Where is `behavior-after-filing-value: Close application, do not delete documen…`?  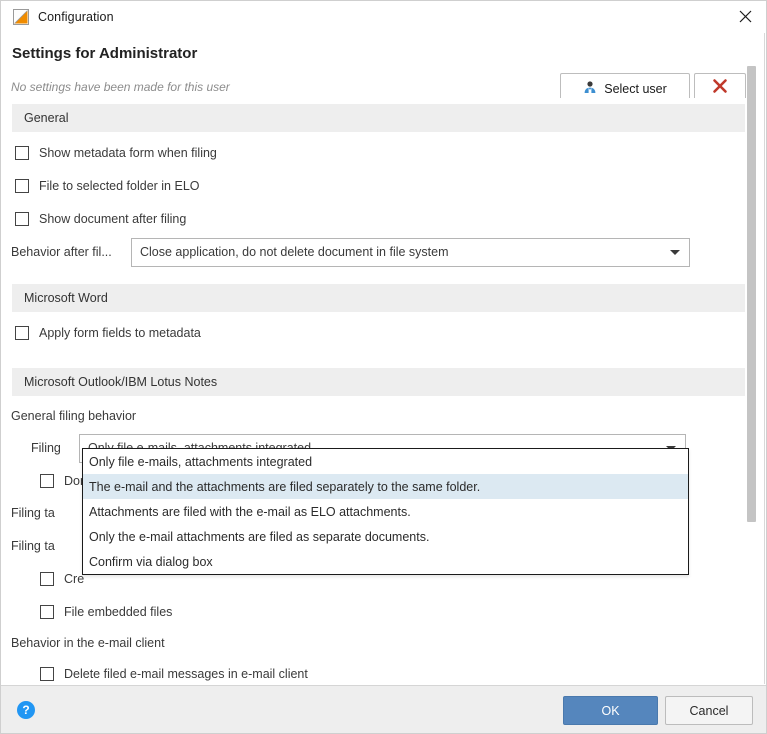 behavior-after-filing-value: Close application, do not delete documen… is located at coordinates (294, 252).